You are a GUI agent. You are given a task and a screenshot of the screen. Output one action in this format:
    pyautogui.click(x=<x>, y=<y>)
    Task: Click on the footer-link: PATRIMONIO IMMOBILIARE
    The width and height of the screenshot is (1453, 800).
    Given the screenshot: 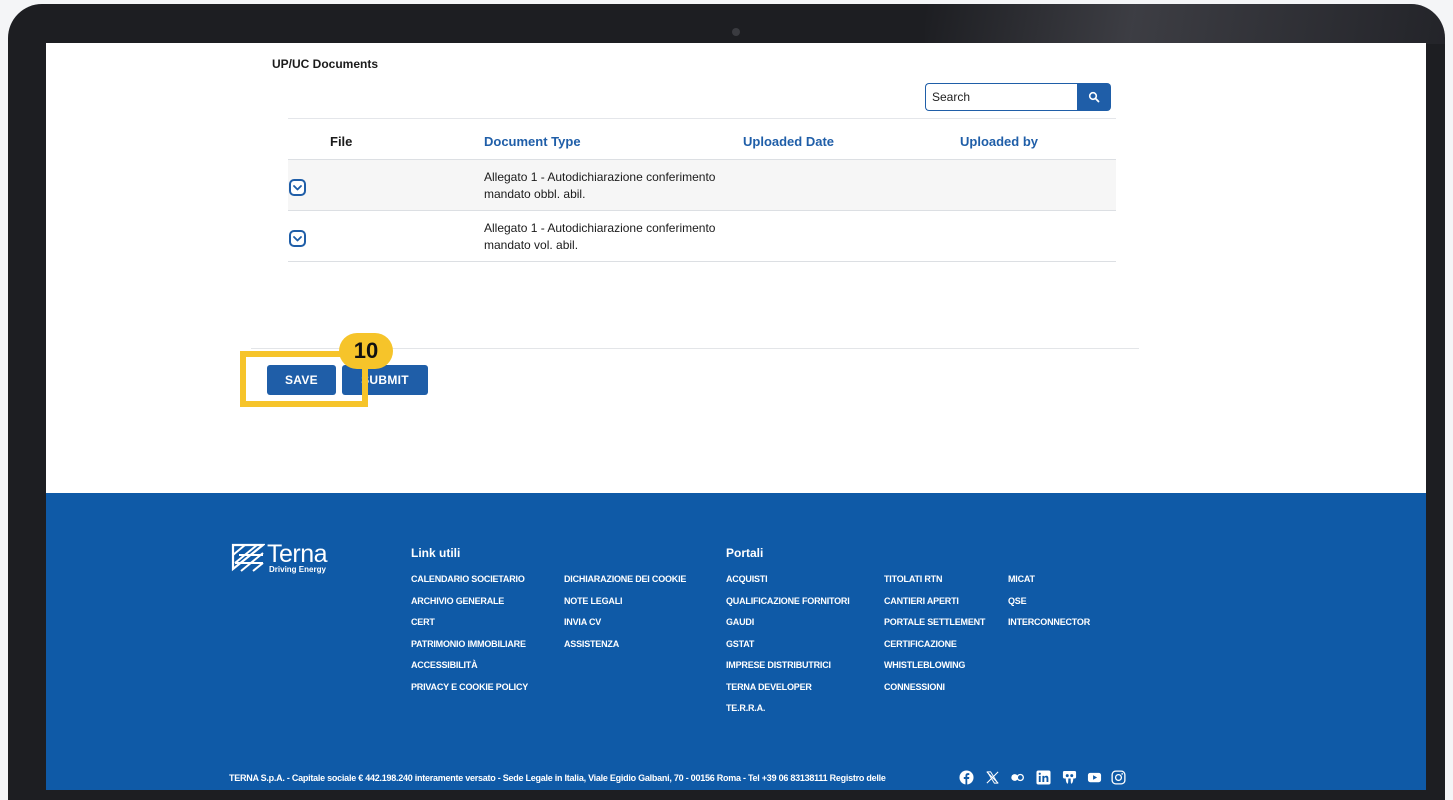 What is the action you would take?
    pyautogui.click(x=468, y=644)
    